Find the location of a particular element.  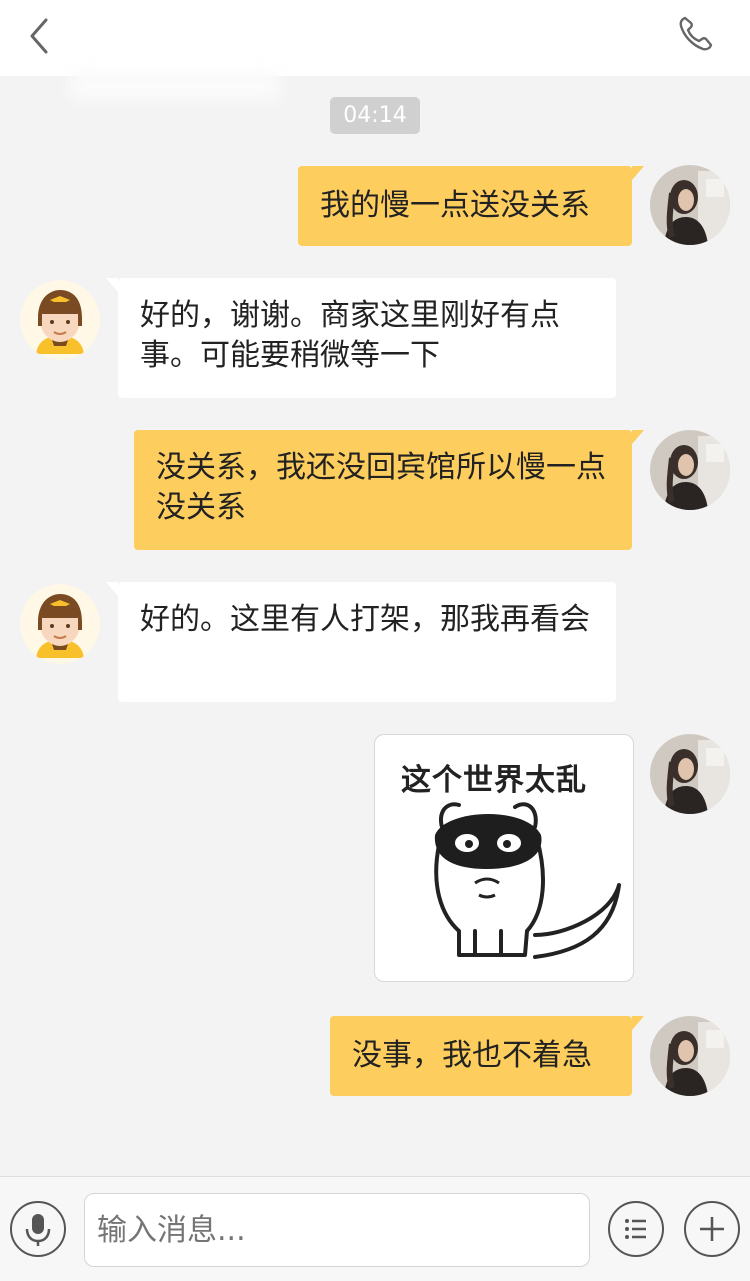

raccoon-sticker-icon is located at coordinates (527, 880).